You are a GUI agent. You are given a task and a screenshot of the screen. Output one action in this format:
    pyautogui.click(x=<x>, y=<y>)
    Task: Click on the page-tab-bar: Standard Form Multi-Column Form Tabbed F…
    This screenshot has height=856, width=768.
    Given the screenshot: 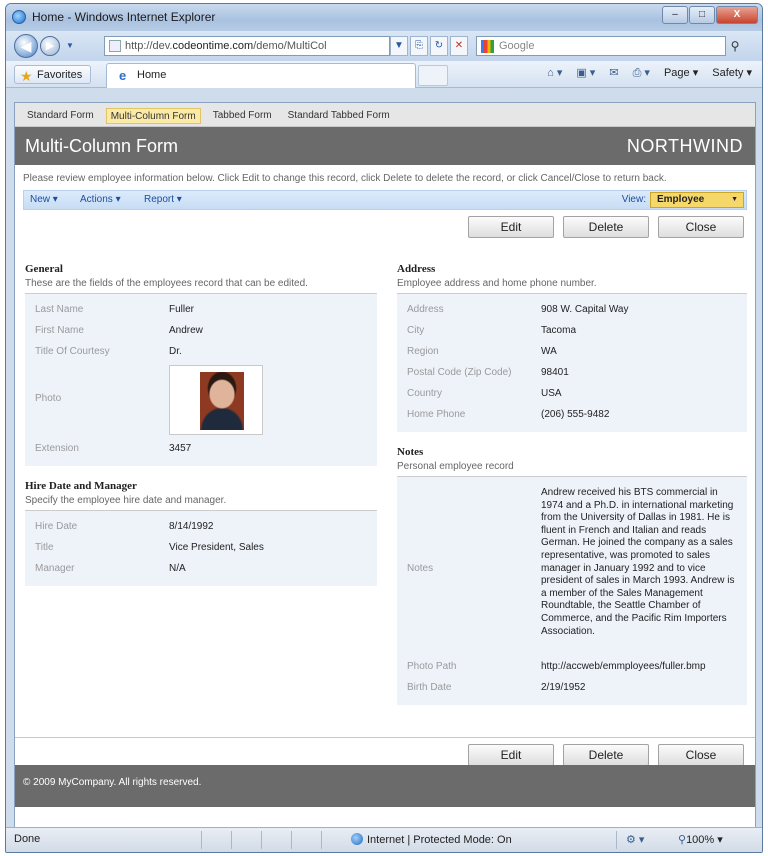 What is the action you would take?
    pyautogui.click(x=385, y=115)
    